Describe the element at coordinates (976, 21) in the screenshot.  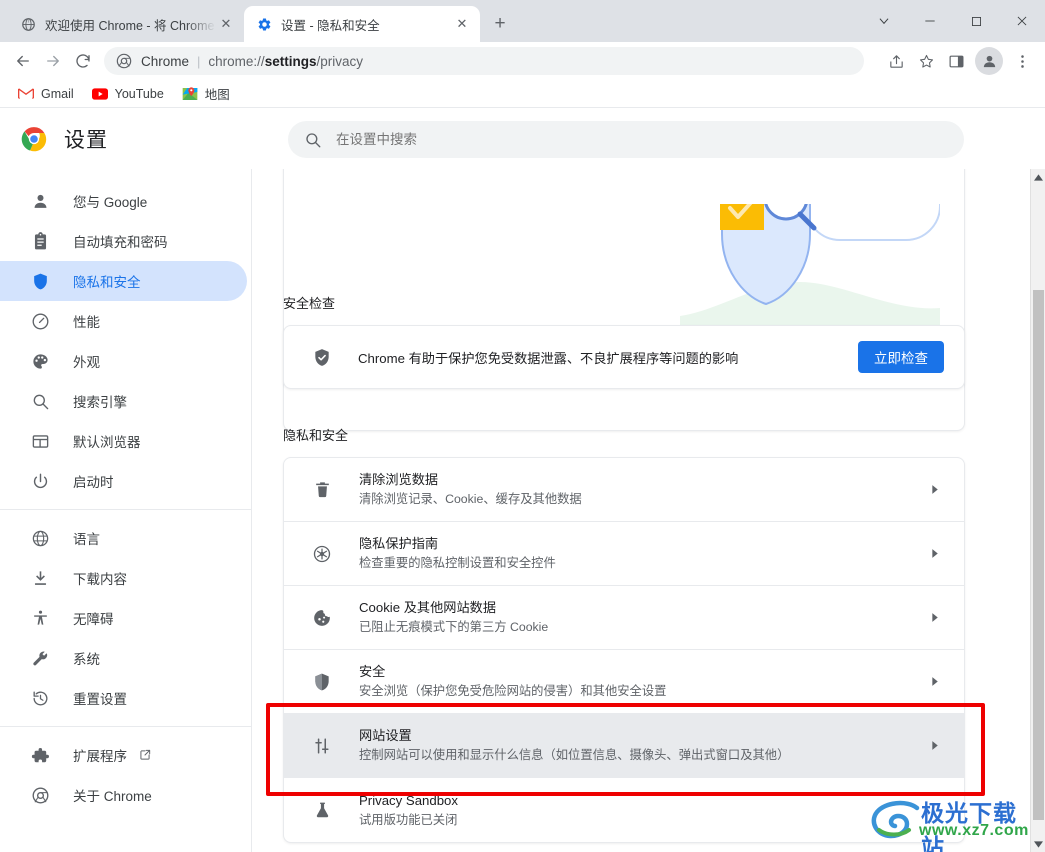
I see `maximize-icon` at that location.